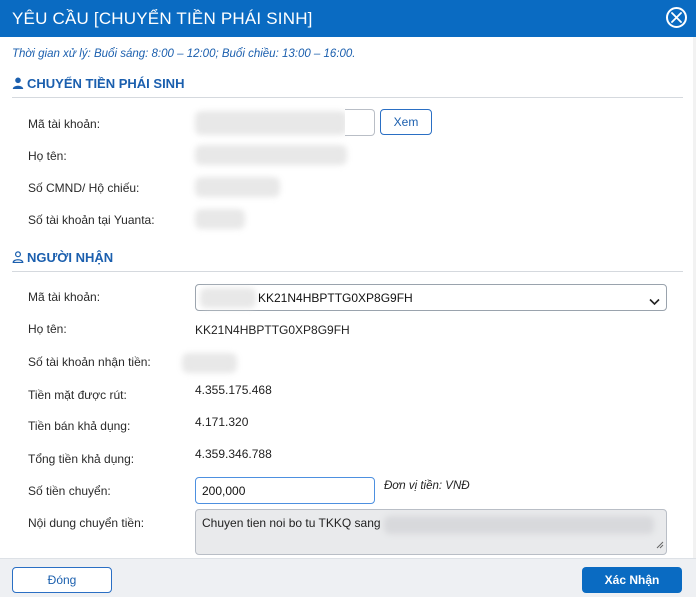  I want to click on currency-unit-note: Đơn vị tiền: VNĐ, so click(427, 486).